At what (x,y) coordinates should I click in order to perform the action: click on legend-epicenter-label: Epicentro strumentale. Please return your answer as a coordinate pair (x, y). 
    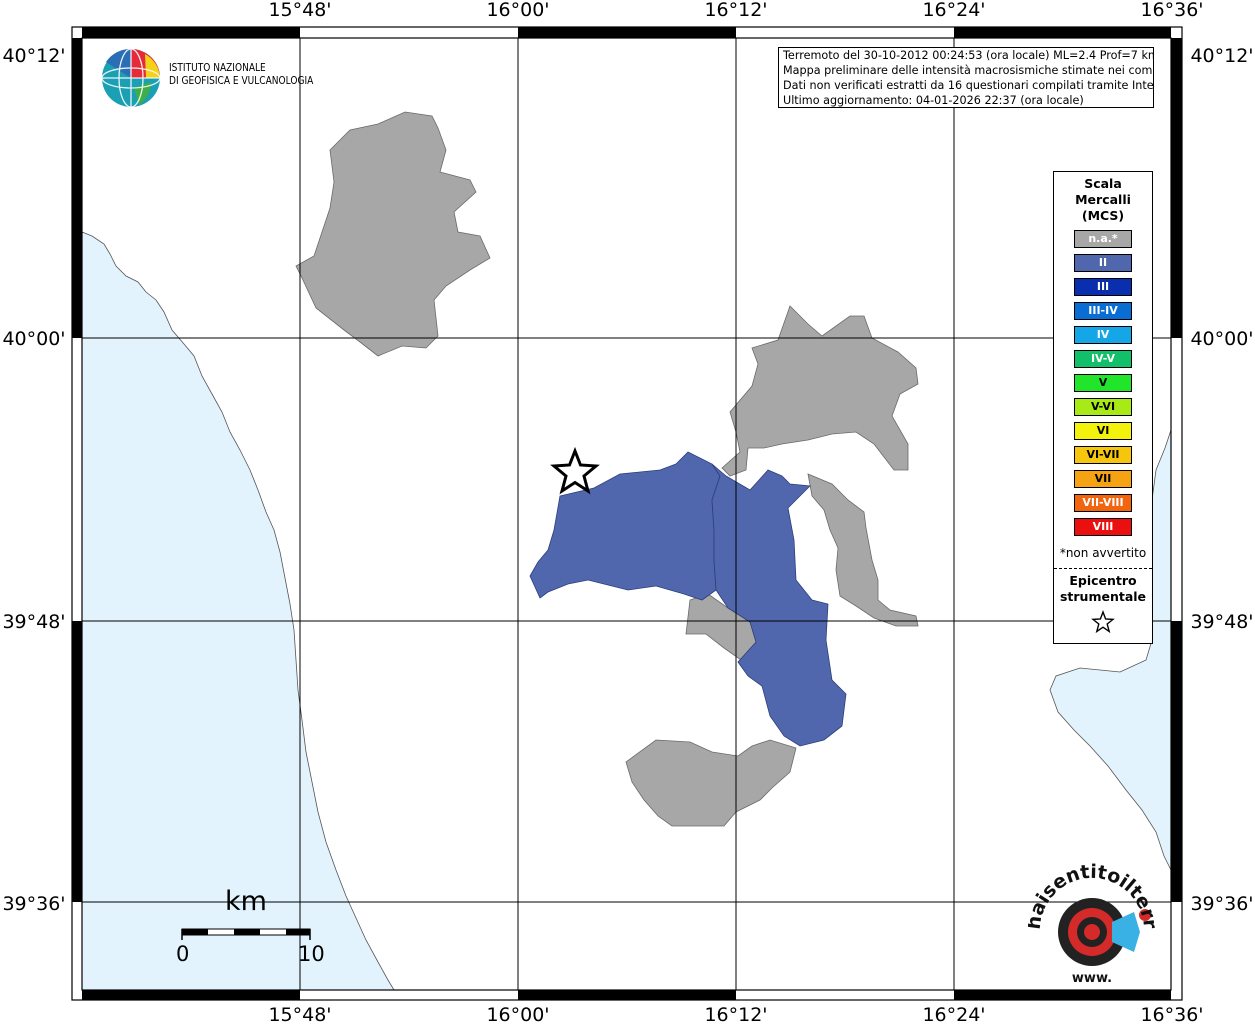
    Looking at the image, I should click on (1103, 589).